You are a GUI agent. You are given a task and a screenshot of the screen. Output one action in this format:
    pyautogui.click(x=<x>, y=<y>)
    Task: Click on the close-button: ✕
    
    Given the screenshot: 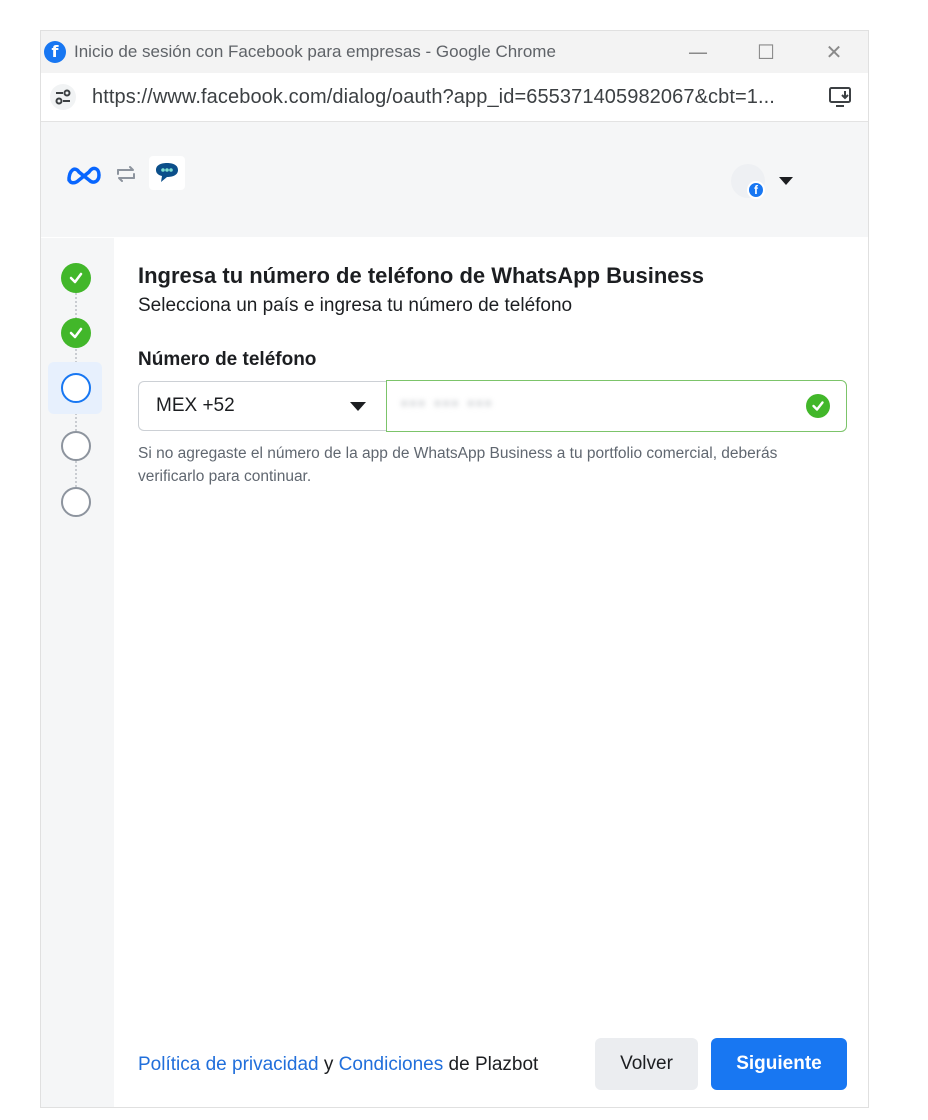 What is the action you would take?
    pyautogui.click(x=834, y=52)
    